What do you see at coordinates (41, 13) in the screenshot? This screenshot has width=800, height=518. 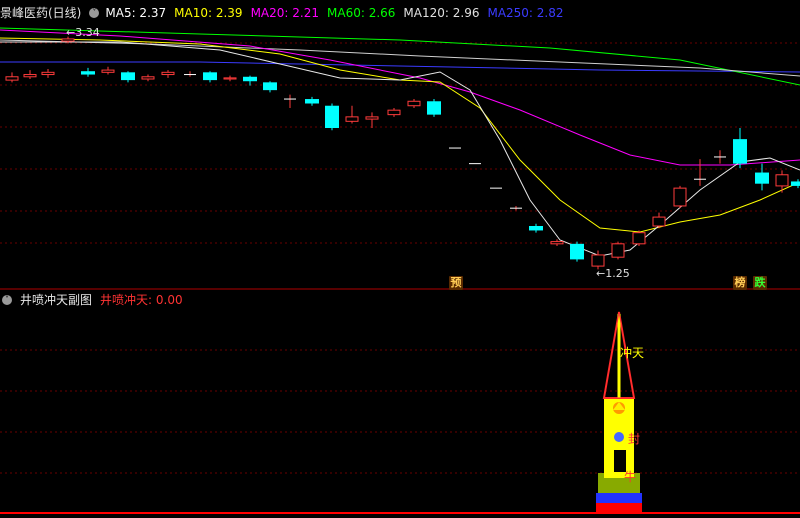 I see `main-title: 景峰医药(日线)` at bounding box center [41, 13].